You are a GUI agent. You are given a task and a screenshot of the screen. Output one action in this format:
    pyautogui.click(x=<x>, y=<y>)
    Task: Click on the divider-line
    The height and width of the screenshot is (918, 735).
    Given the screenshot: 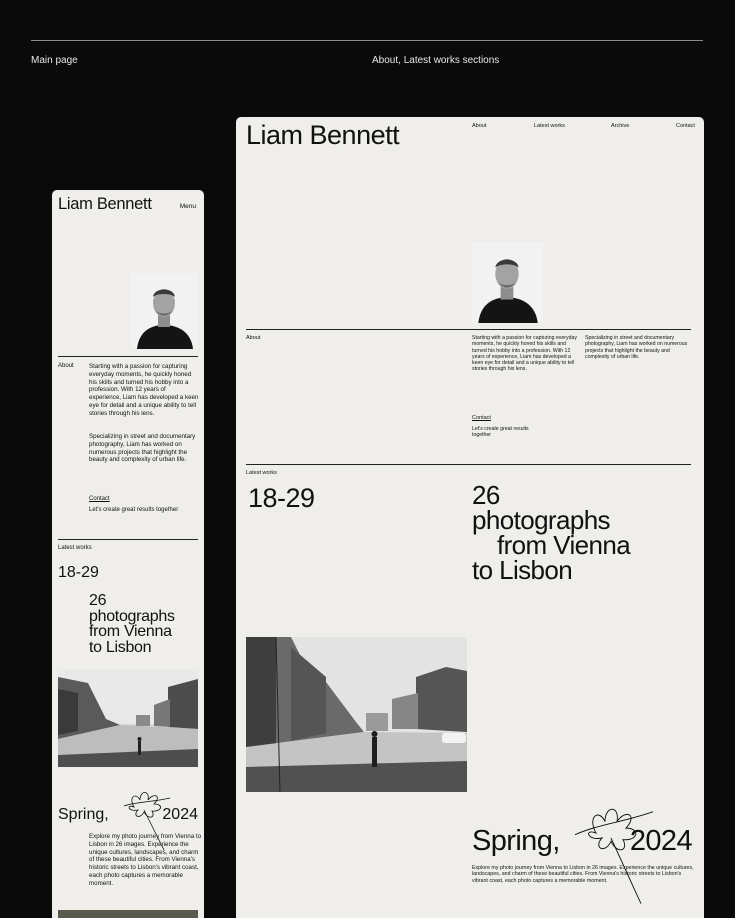 What is the action you would take?
    pyautogui.click(x=367, y=40)
    